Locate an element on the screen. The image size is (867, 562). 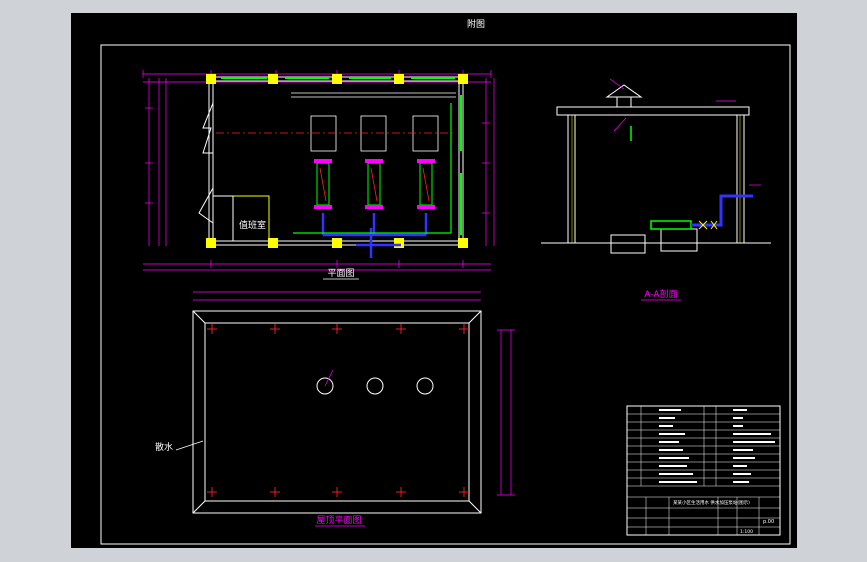
section-leaders is located at coordinates (685, 132).